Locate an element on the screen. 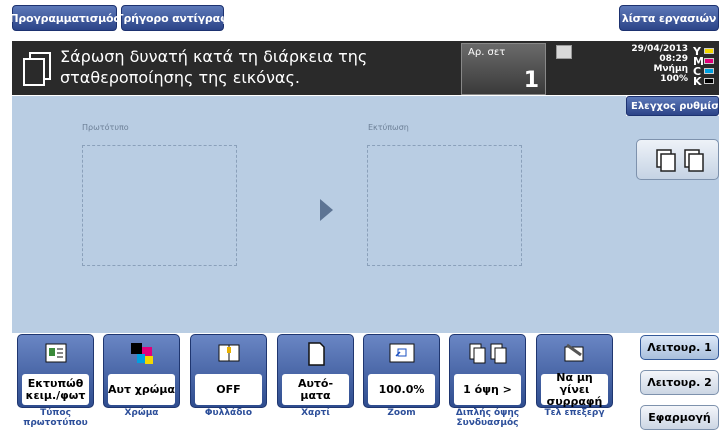  toner-levels: Y M C K is located at coordinates (706, 66).